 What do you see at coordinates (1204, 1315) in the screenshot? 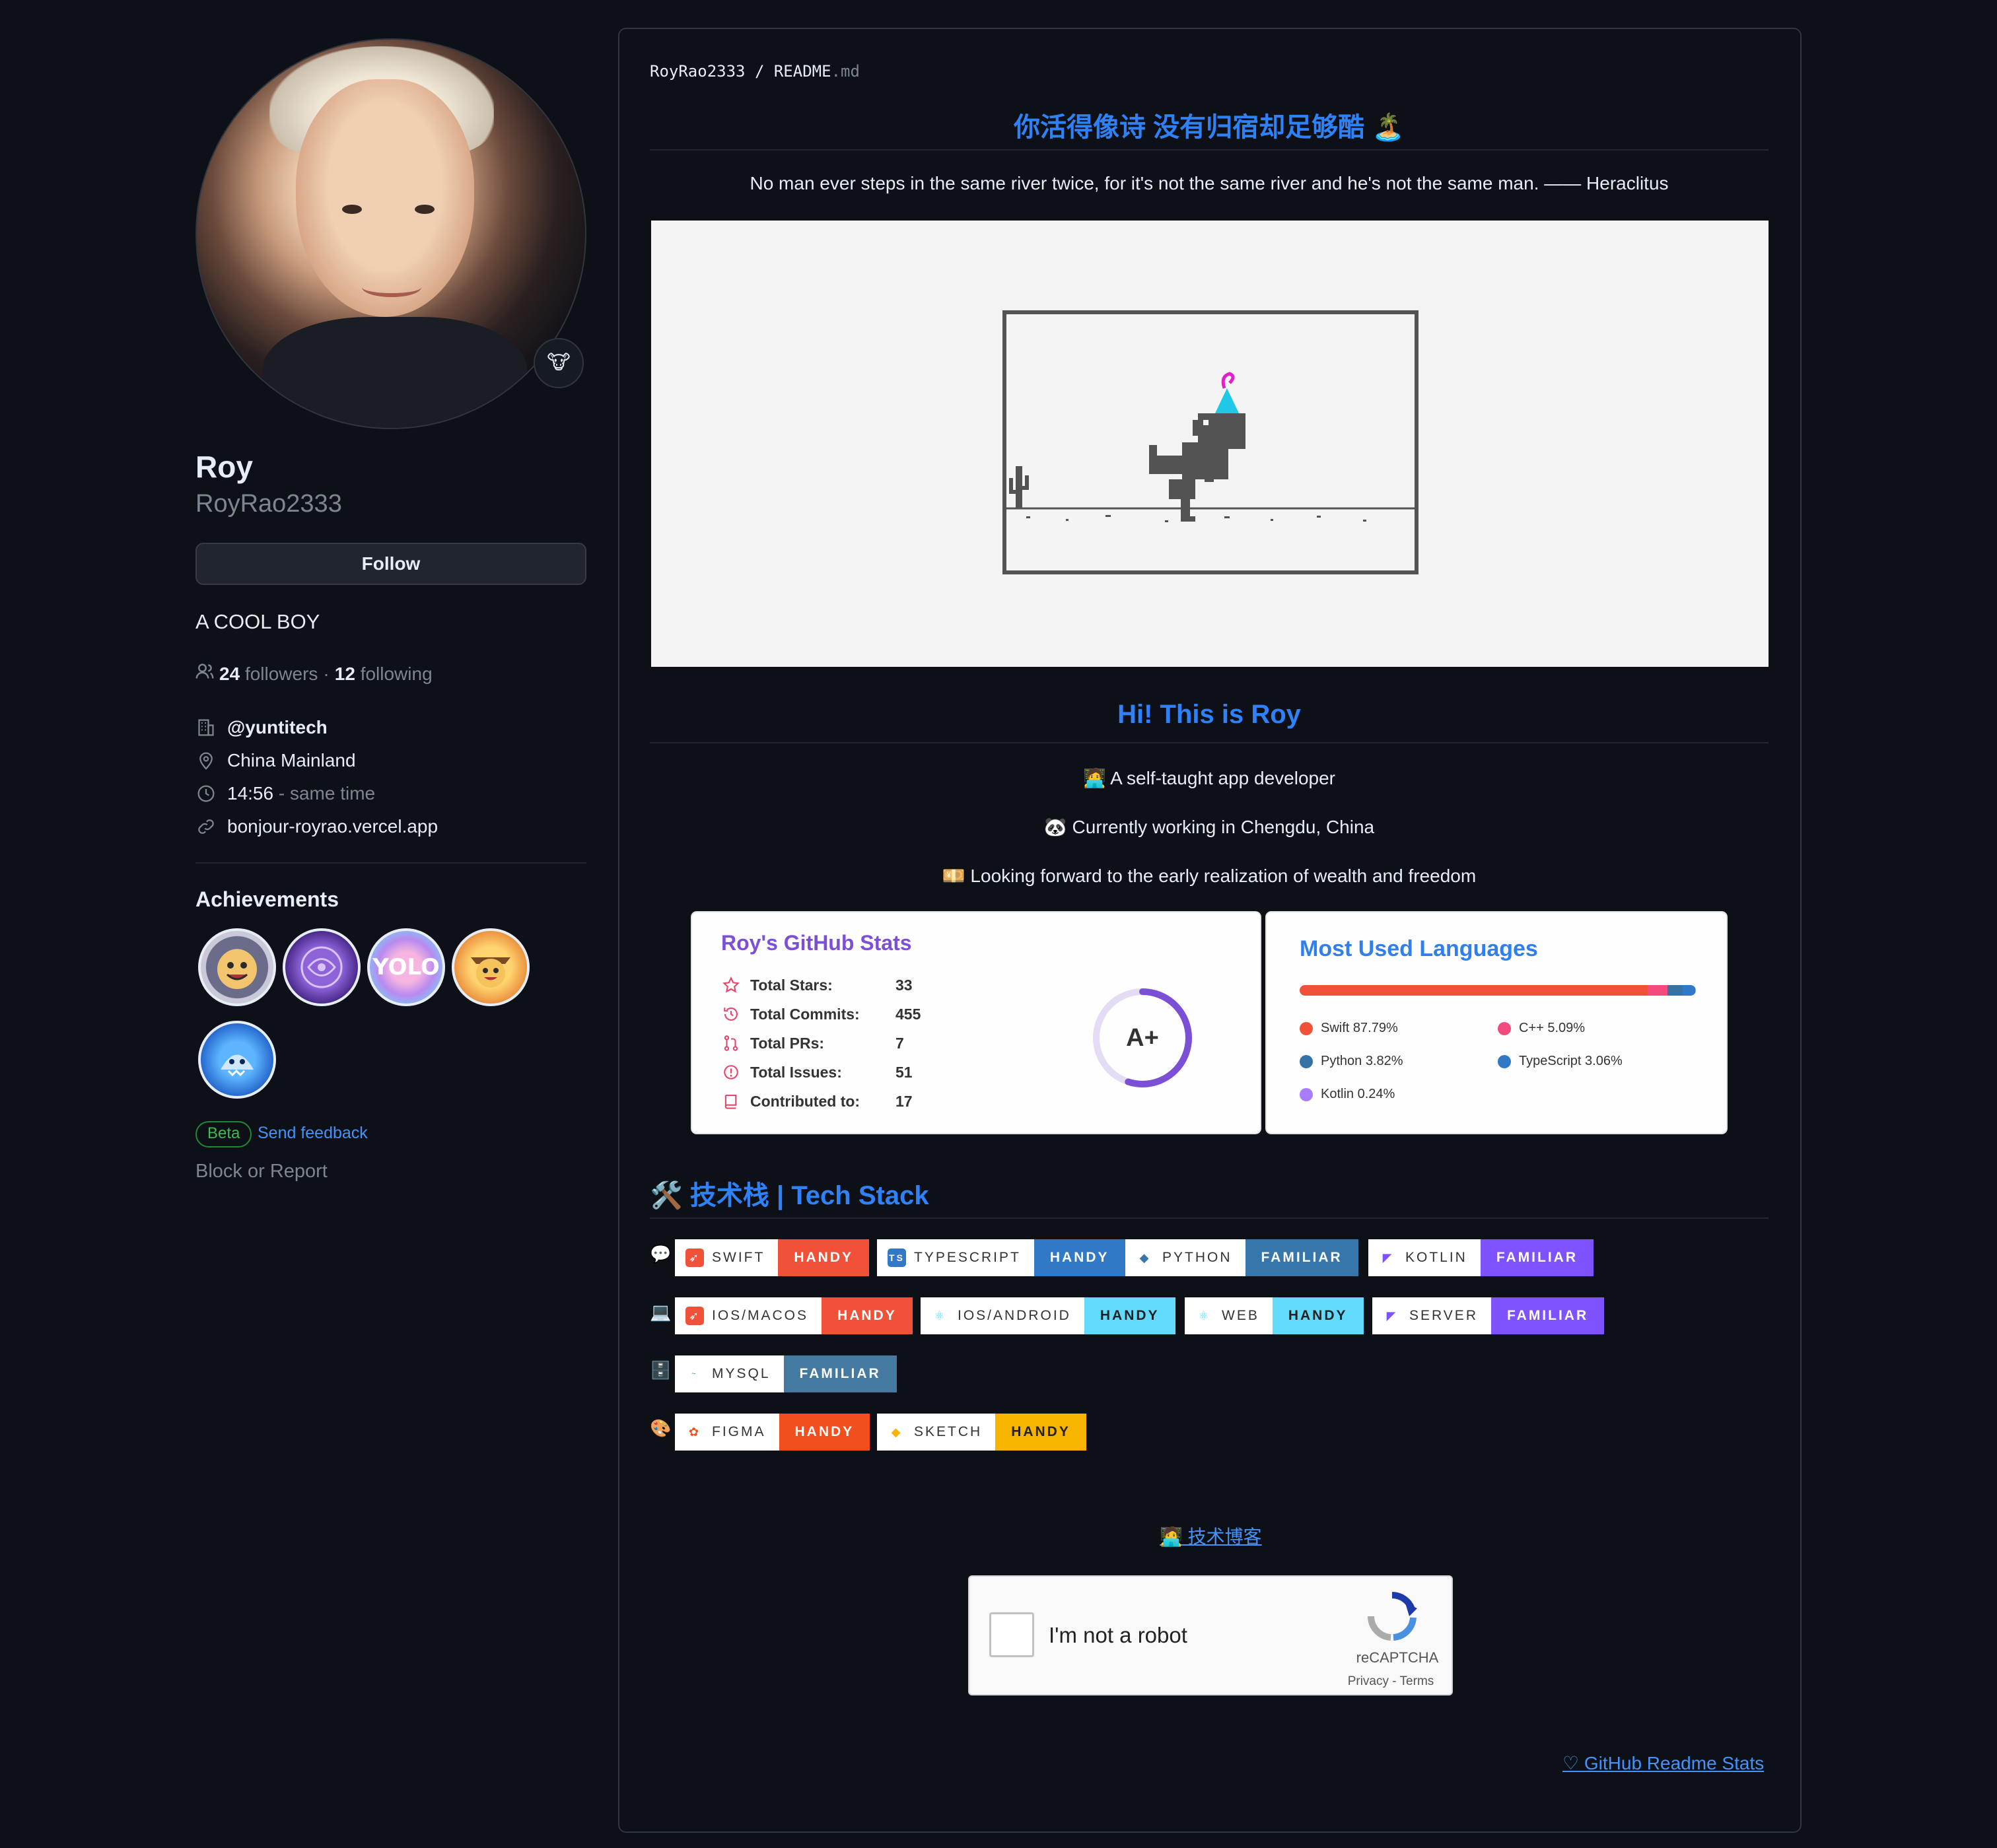
I see `react-icon: ⚛` at bounding box center [1204, 1315].